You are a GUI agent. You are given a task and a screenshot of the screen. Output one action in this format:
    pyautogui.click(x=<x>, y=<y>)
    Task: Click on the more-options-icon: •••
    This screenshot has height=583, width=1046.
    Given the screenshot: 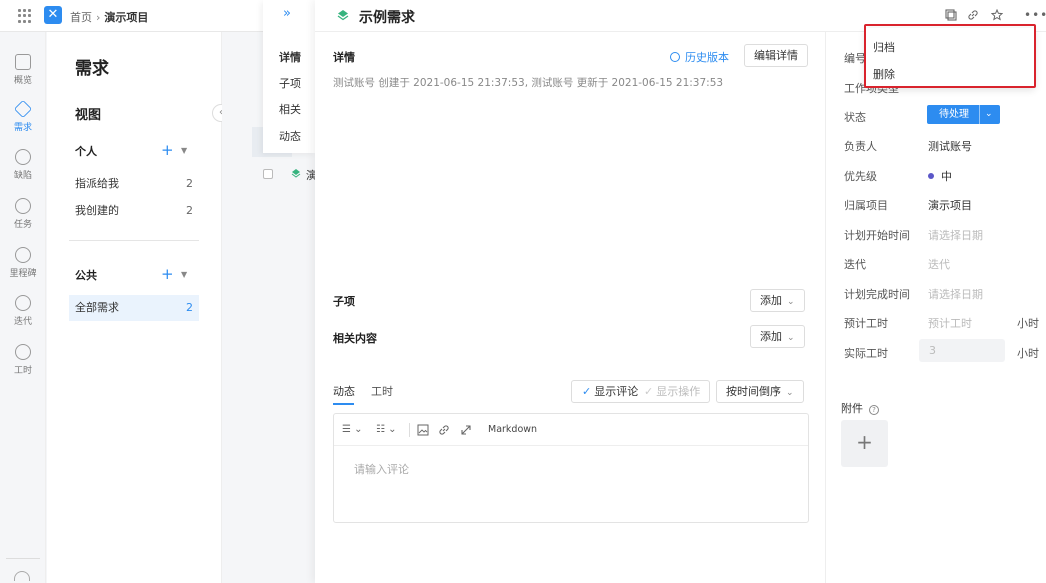 What is the action you would take?
    pyautogui.click(x=1035, y=15)
    